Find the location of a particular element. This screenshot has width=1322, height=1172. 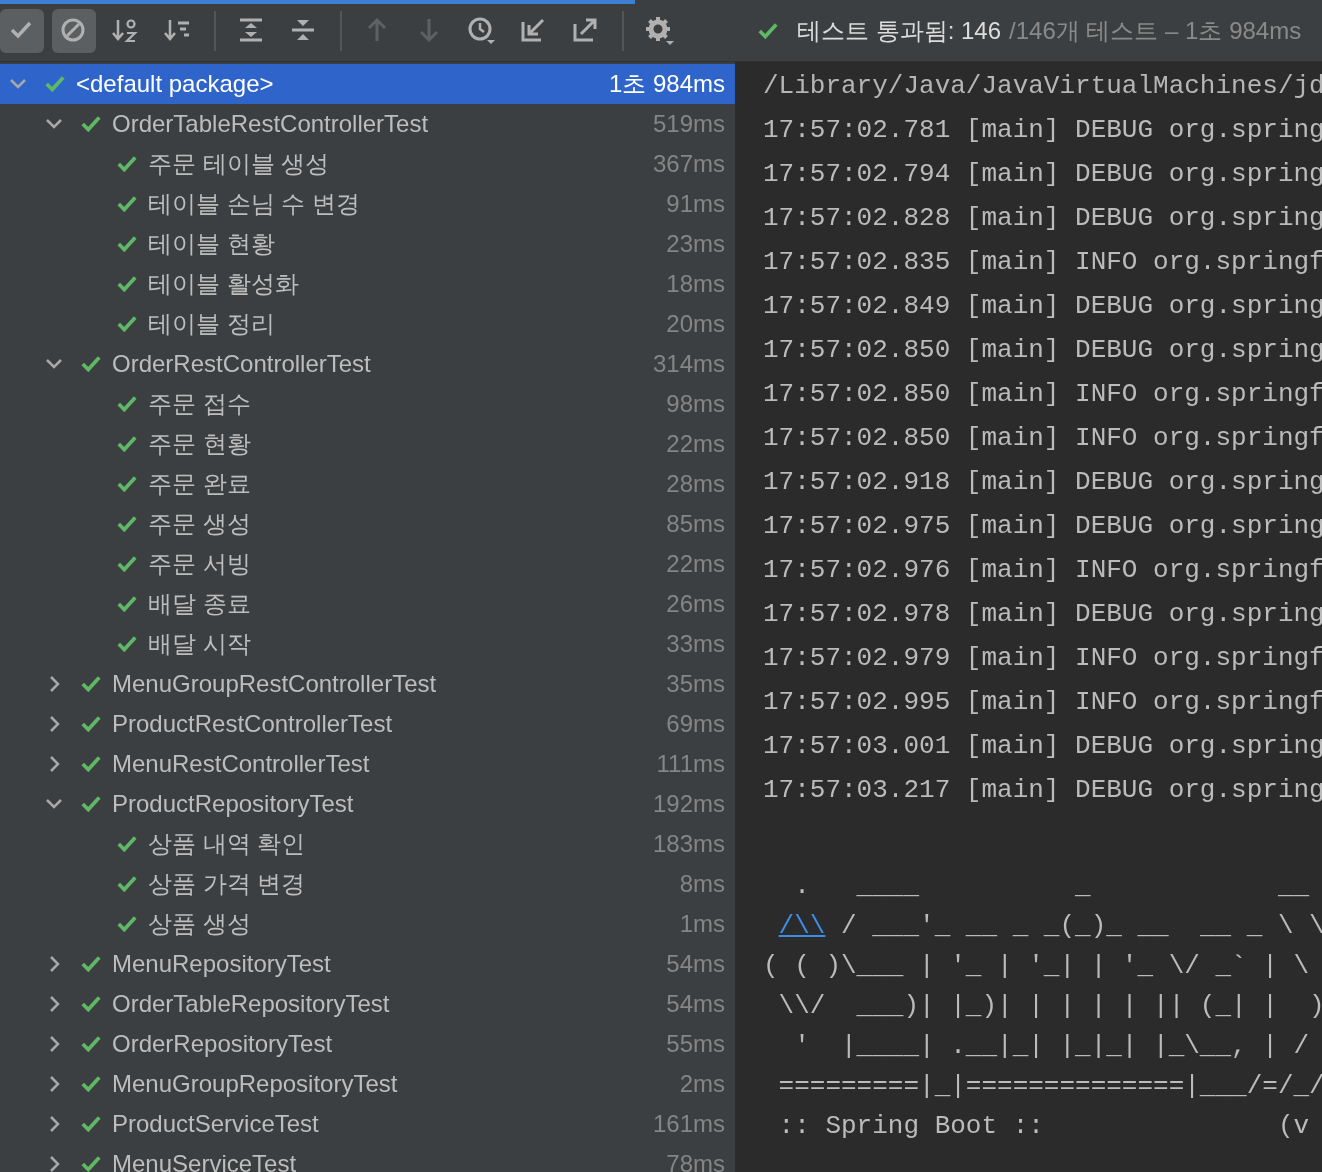

test-duration: 8ms is located at coordinates (702, 884).